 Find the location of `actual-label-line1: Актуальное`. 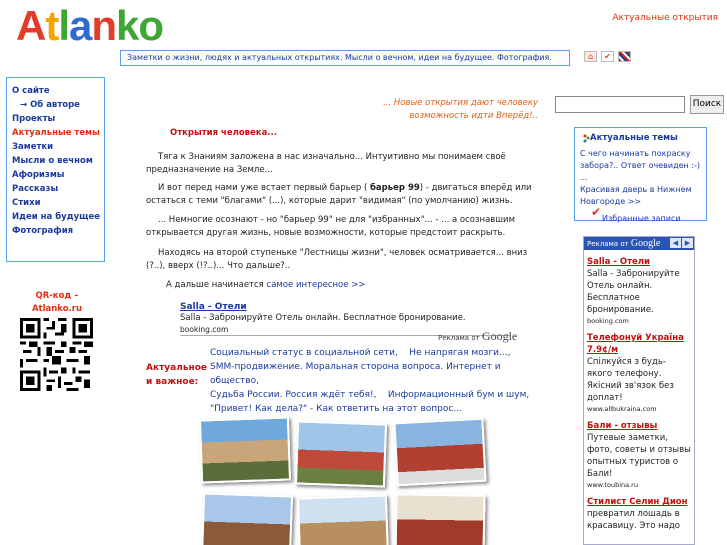

actual-label-line1: Актуальное is located at coordinates (177, 368).